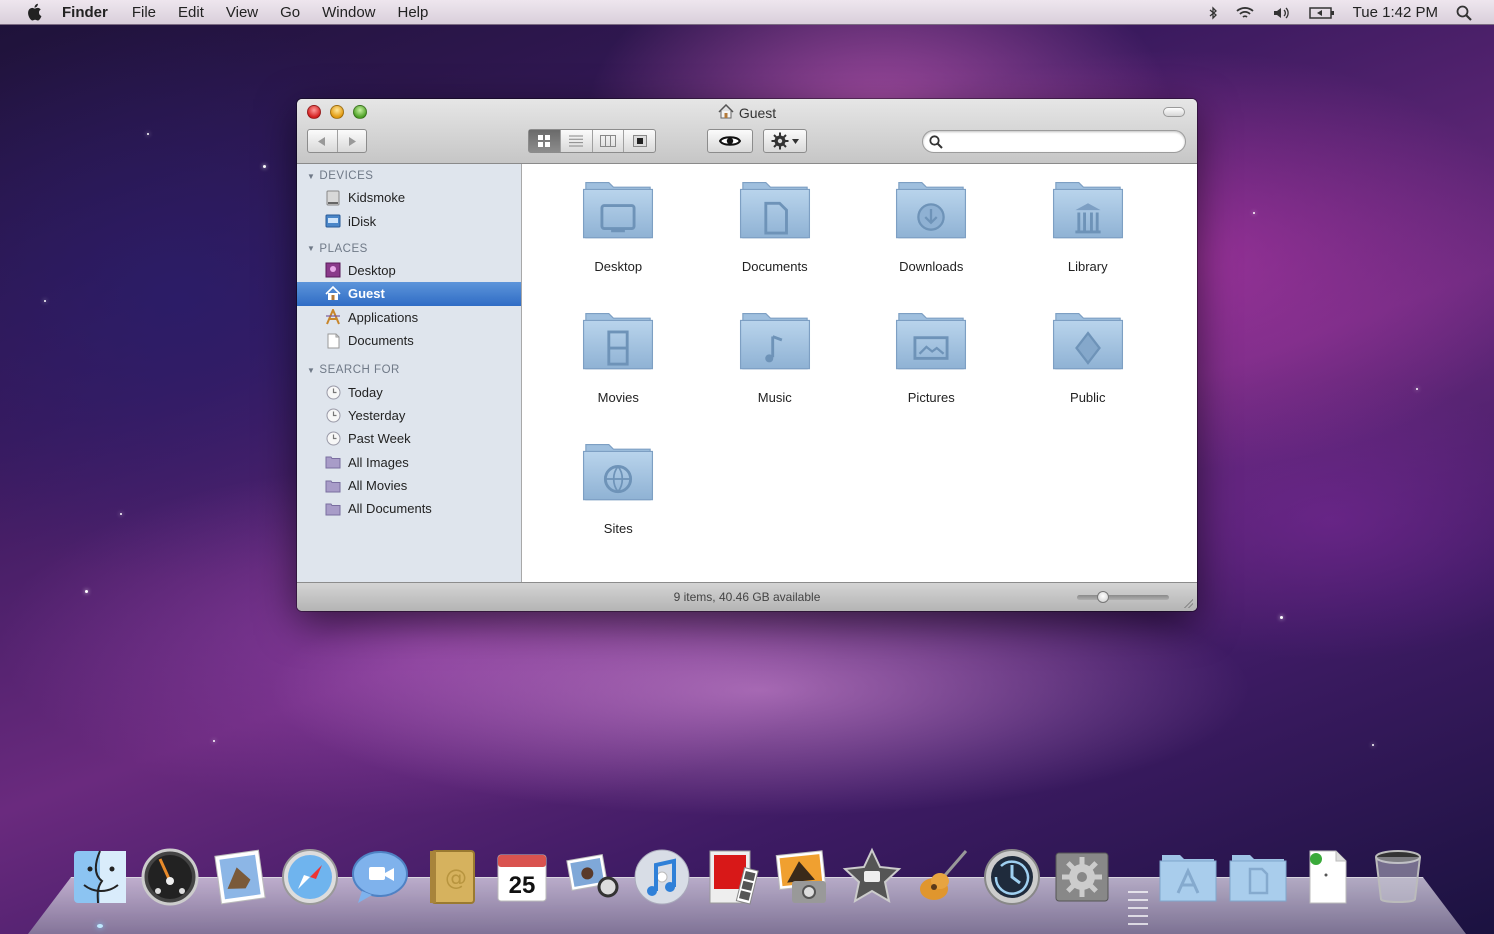  Describe the element at coordinates (34, 12) in the screenshot. I see `apple-logo-icon` at that location.